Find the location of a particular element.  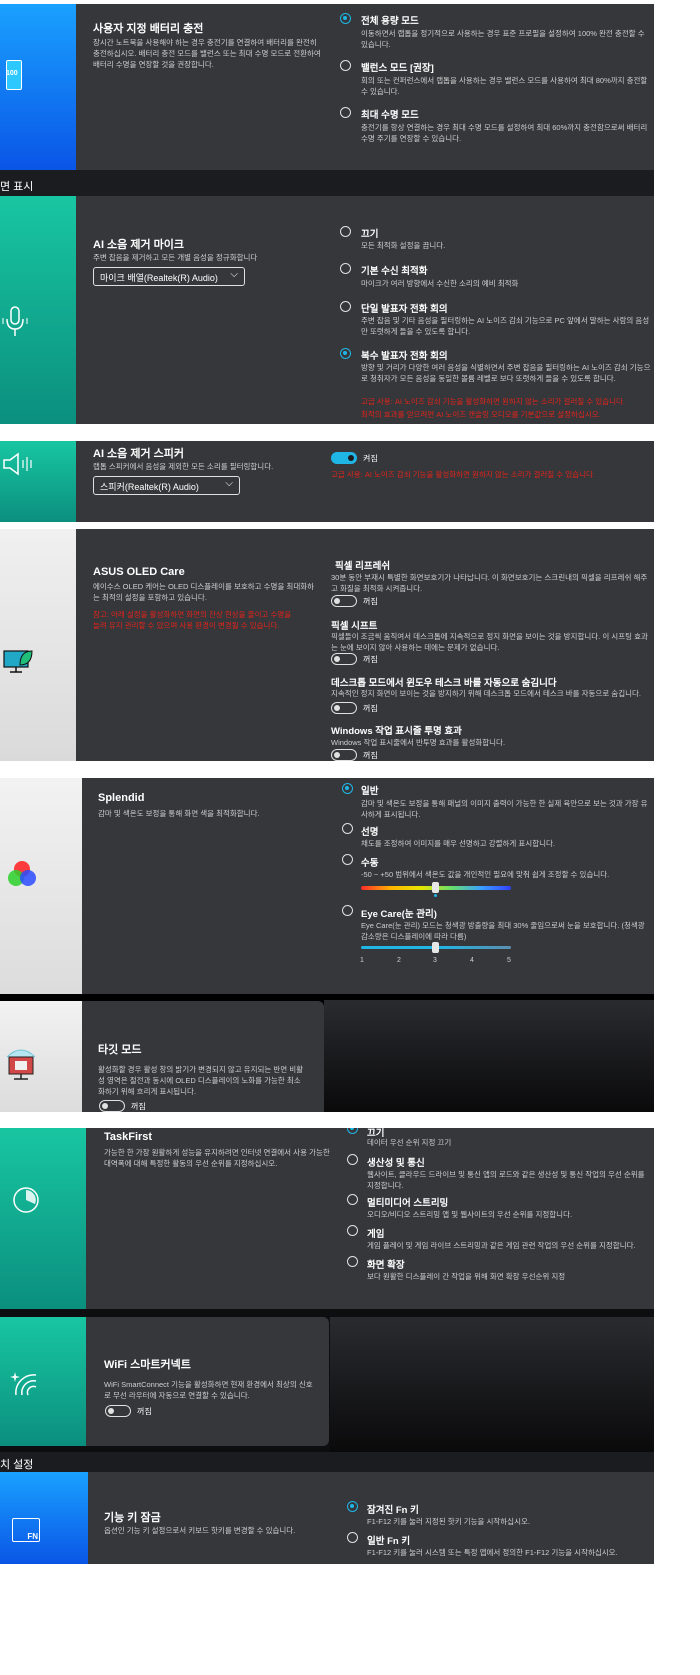

target-mode-toggle is located at coordinates (112, 1106).